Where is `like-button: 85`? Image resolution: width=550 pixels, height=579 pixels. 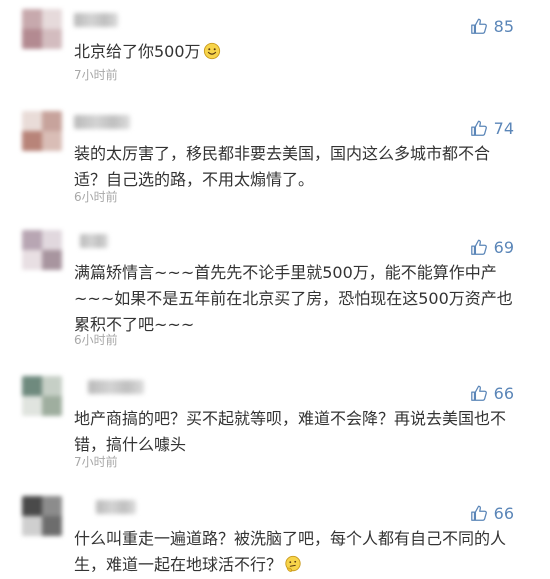
like-button: 85 is located at coordinates (492, 26).